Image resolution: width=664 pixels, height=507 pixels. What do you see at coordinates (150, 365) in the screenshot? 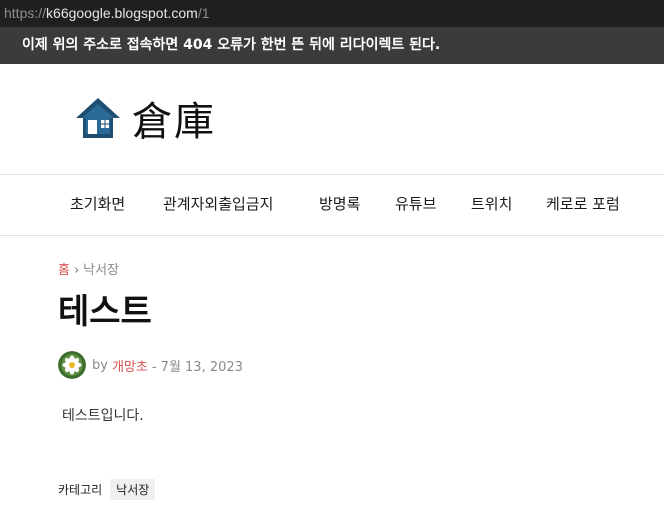
I see `post-meta: by 개망초 - 7월 13, 2023` at bounding box center [150, 365].